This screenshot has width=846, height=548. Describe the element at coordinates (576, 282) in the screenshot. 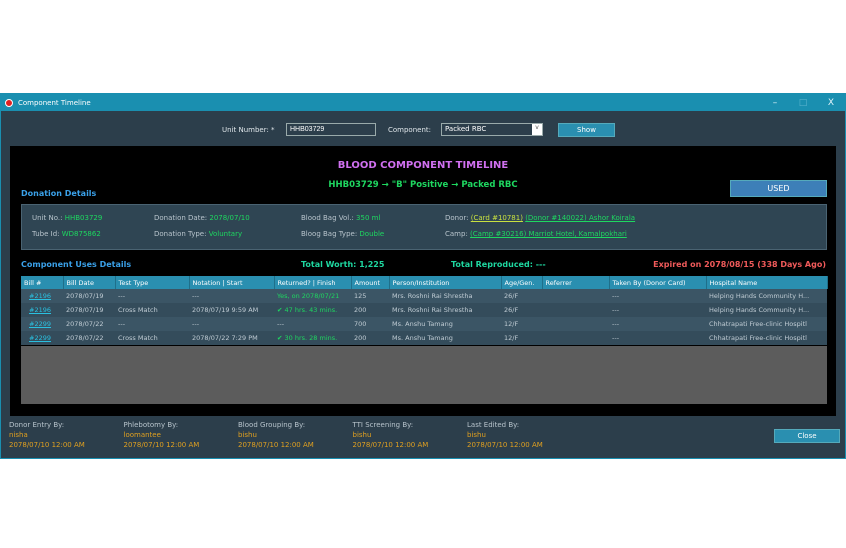

I see `column-header: Referrer` at that location.